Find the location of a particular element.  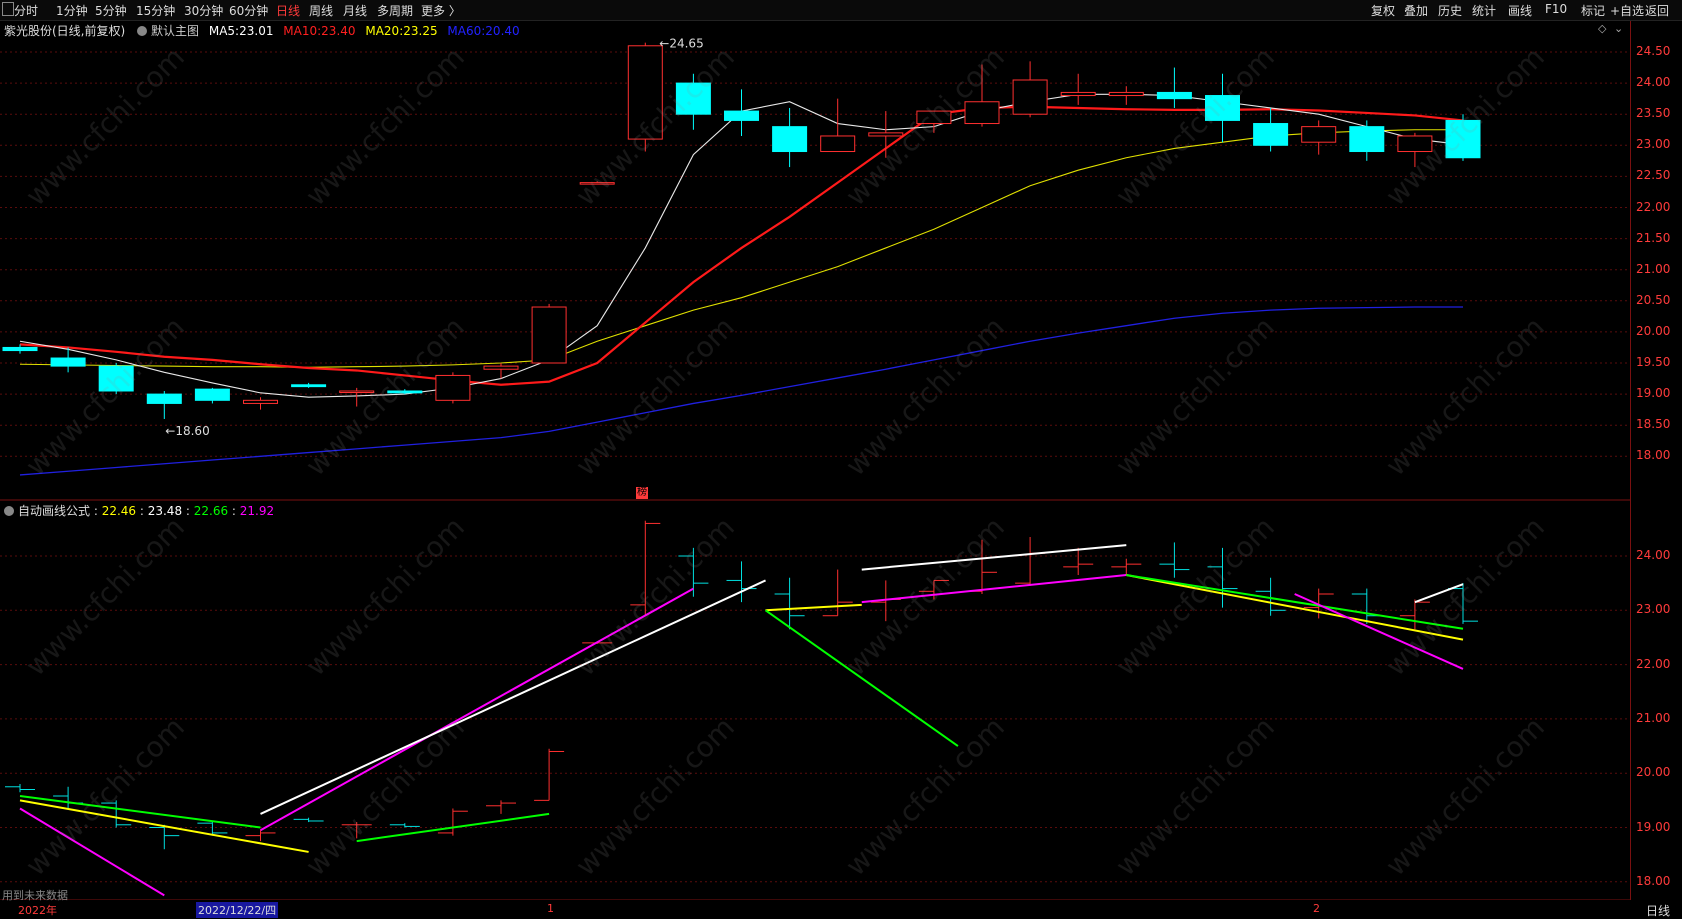

main-y-tick: 20.50 is located at coordinates (1653, 299).